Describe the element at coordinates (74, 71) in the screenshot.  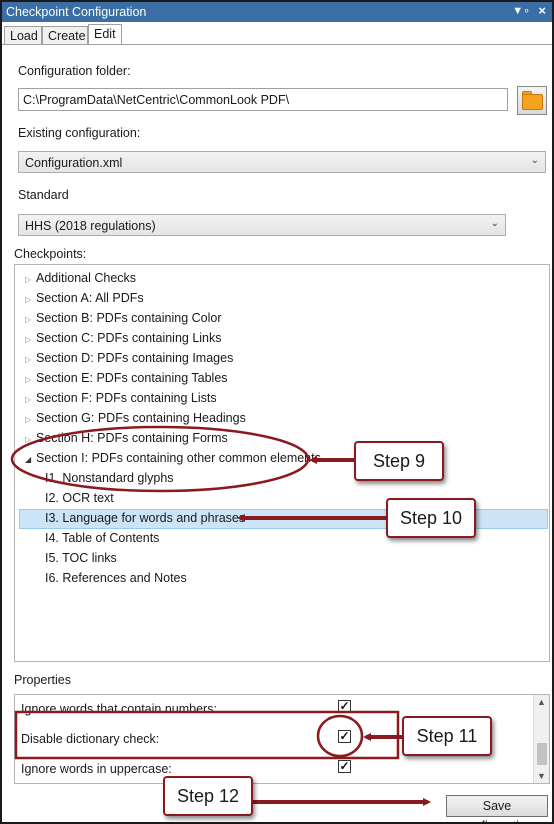
I see `config-folder-label: Configuration folder:` at that location.